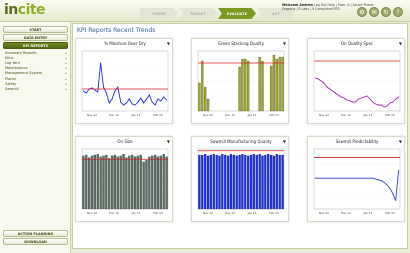  What do you see at coordinates (35, 45) in the screenshot?
I see `kpi-reports-button: KPI REPORTS` at bounding box center [35, 45].